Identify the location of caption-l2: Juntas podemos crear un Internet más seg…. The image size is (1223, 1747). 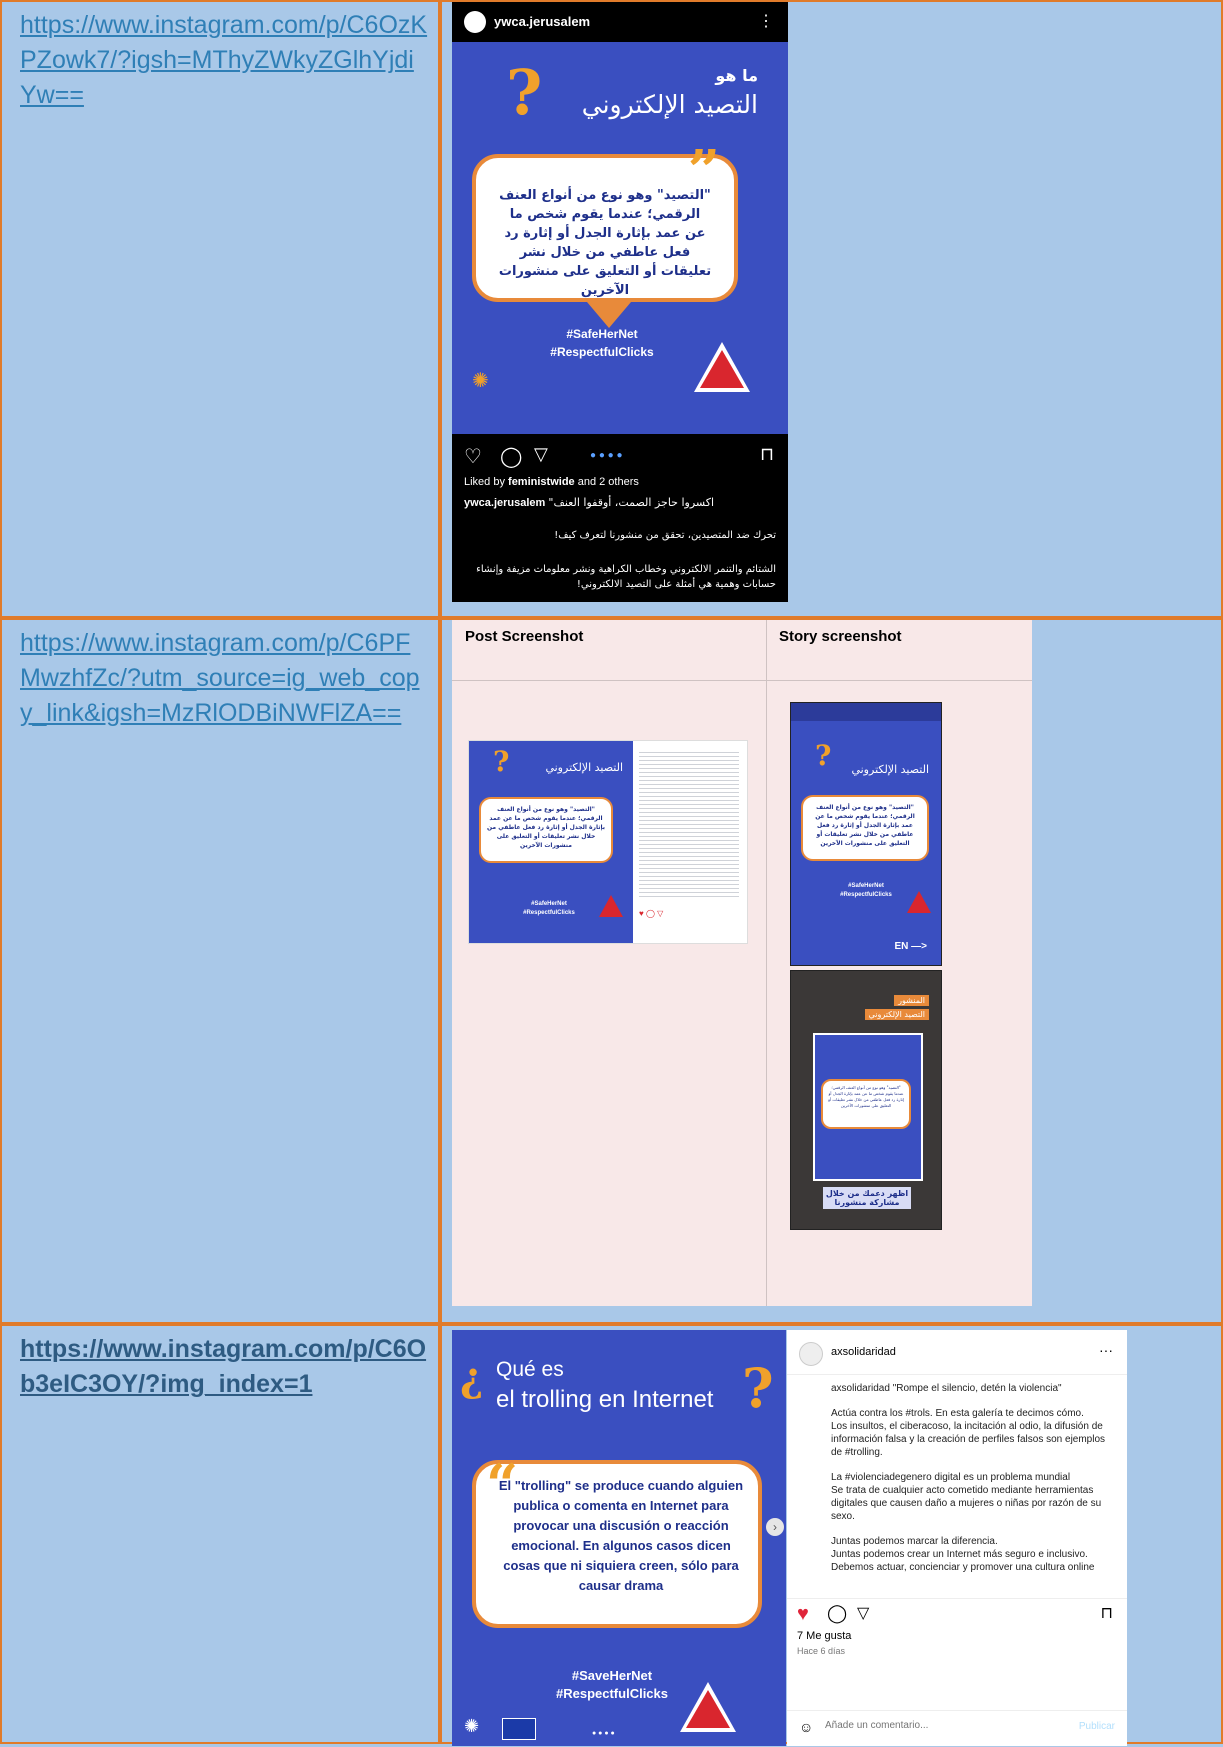
(959, 1554).